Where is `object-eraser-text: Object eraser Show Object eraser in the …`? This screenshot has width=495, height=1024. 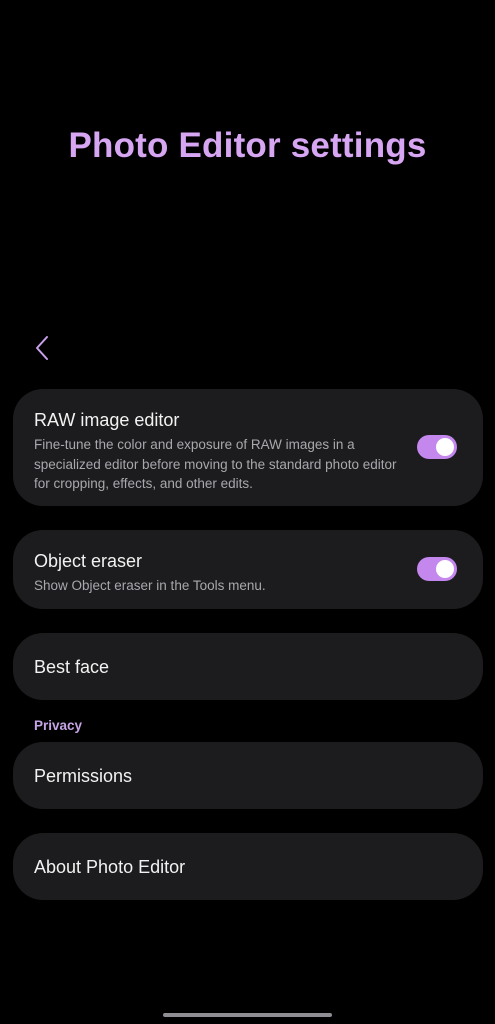 object-eraser-text: Object eraser Show Object eraser in the … is located at coordinates (219, 573).